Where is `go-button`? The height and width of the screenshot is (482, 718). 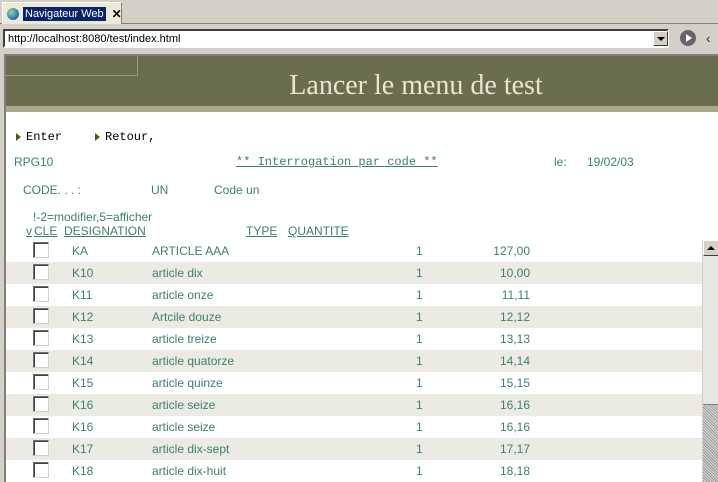
go-button is located at coordinates (688, 38).